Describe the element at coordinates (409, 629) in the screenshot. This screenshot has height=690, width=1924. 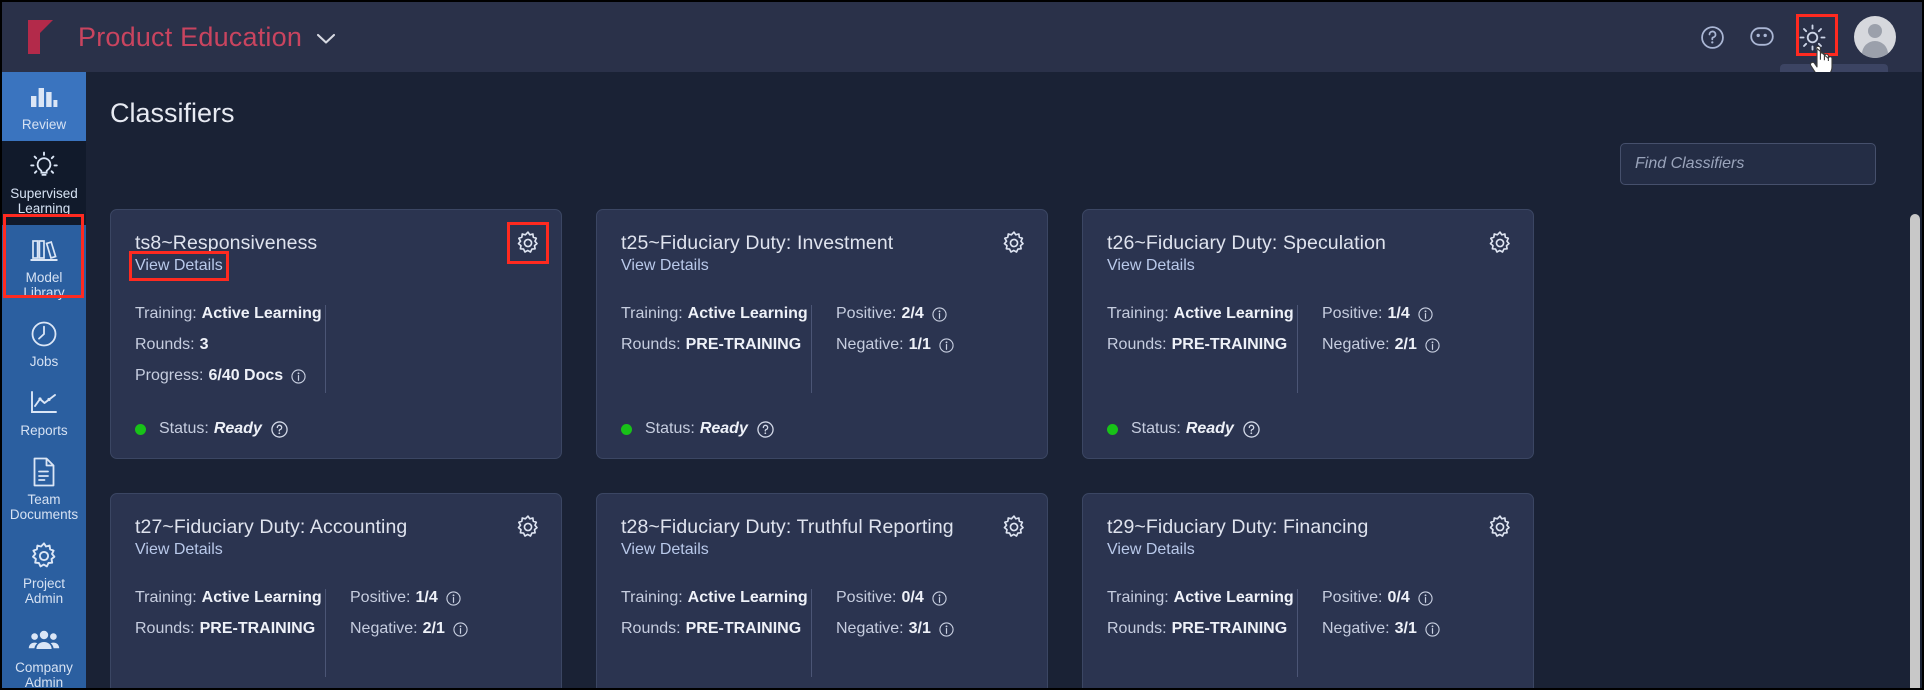
I see `stat-negative: Negative: 2/1` at that location.